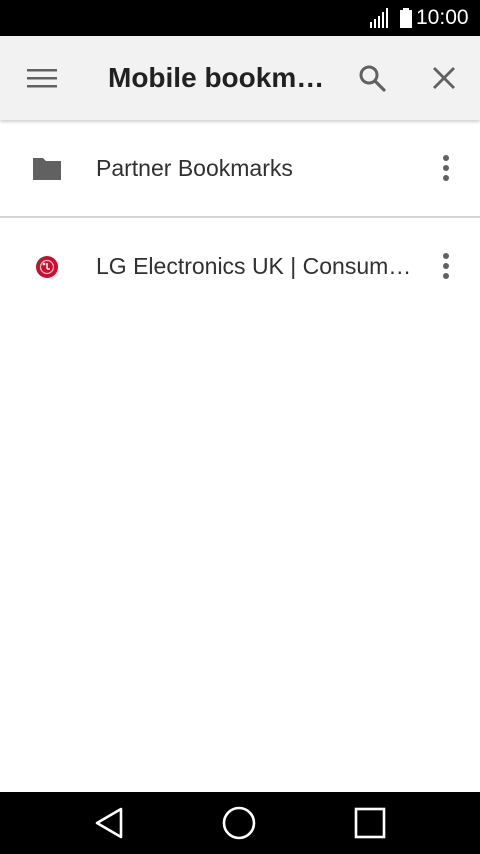 This screenshot has width=480, height=854. I want to click on status-bar: 10:00, so click(240, 18).